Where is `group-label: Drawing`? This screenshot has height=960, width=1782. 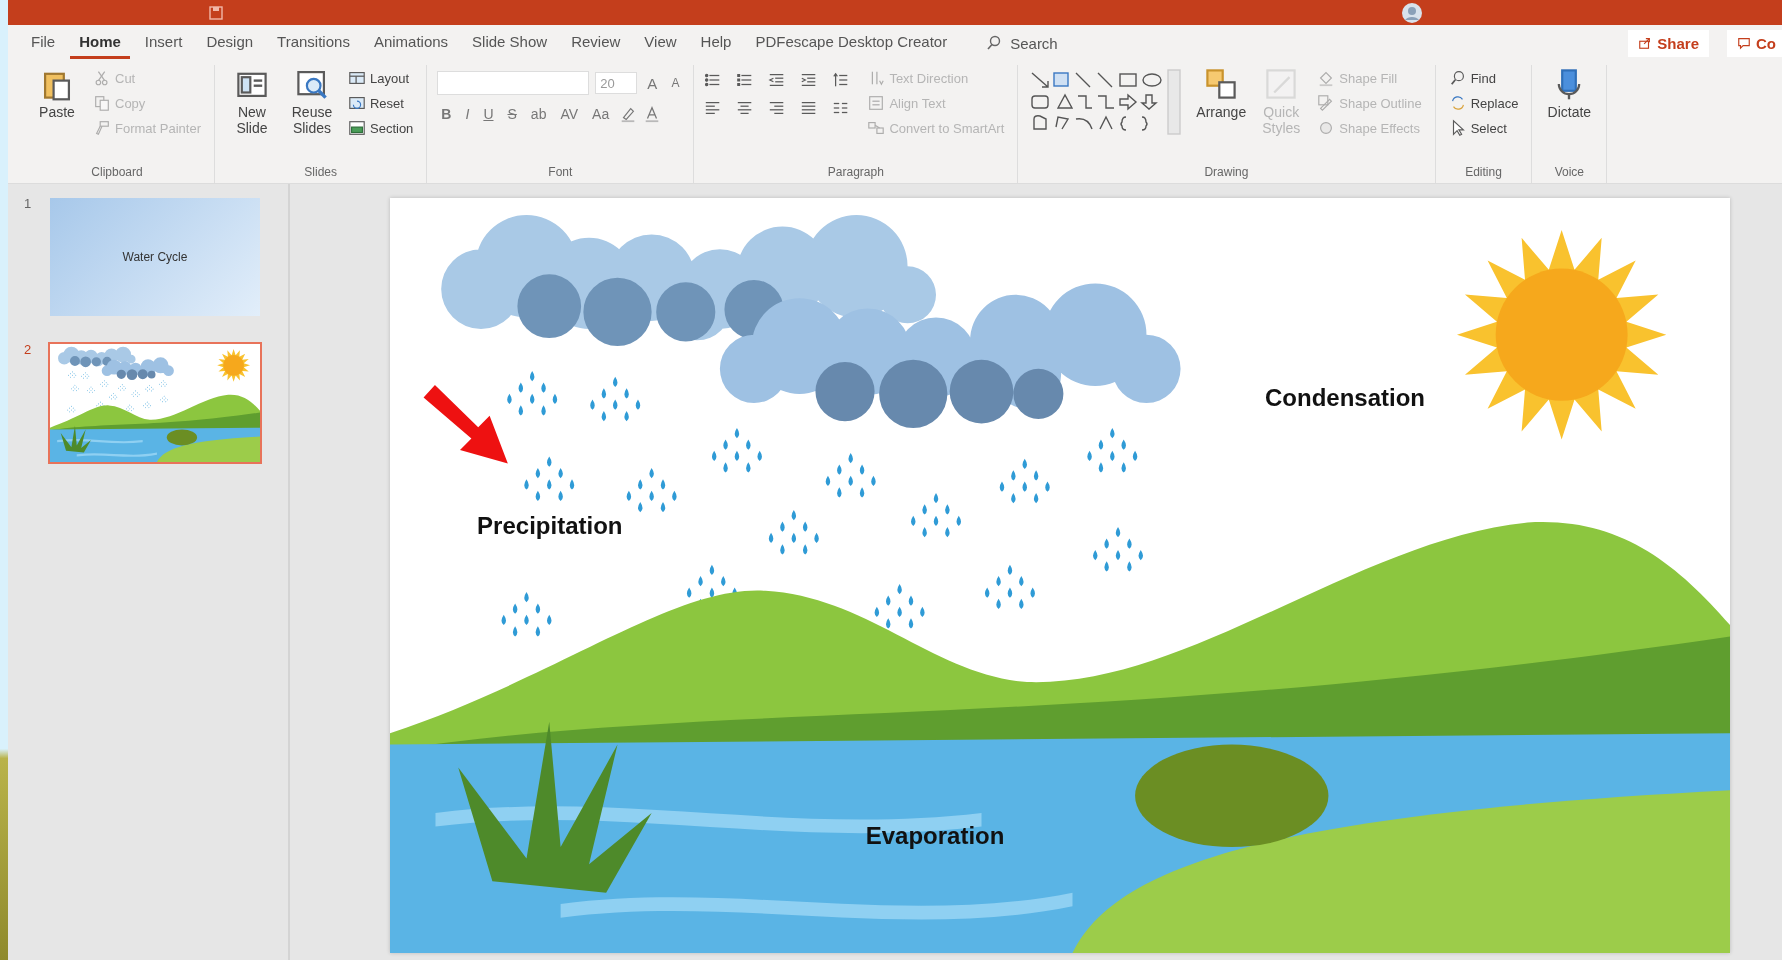 group-label: Drawing is located at coordinates (1226, 173).